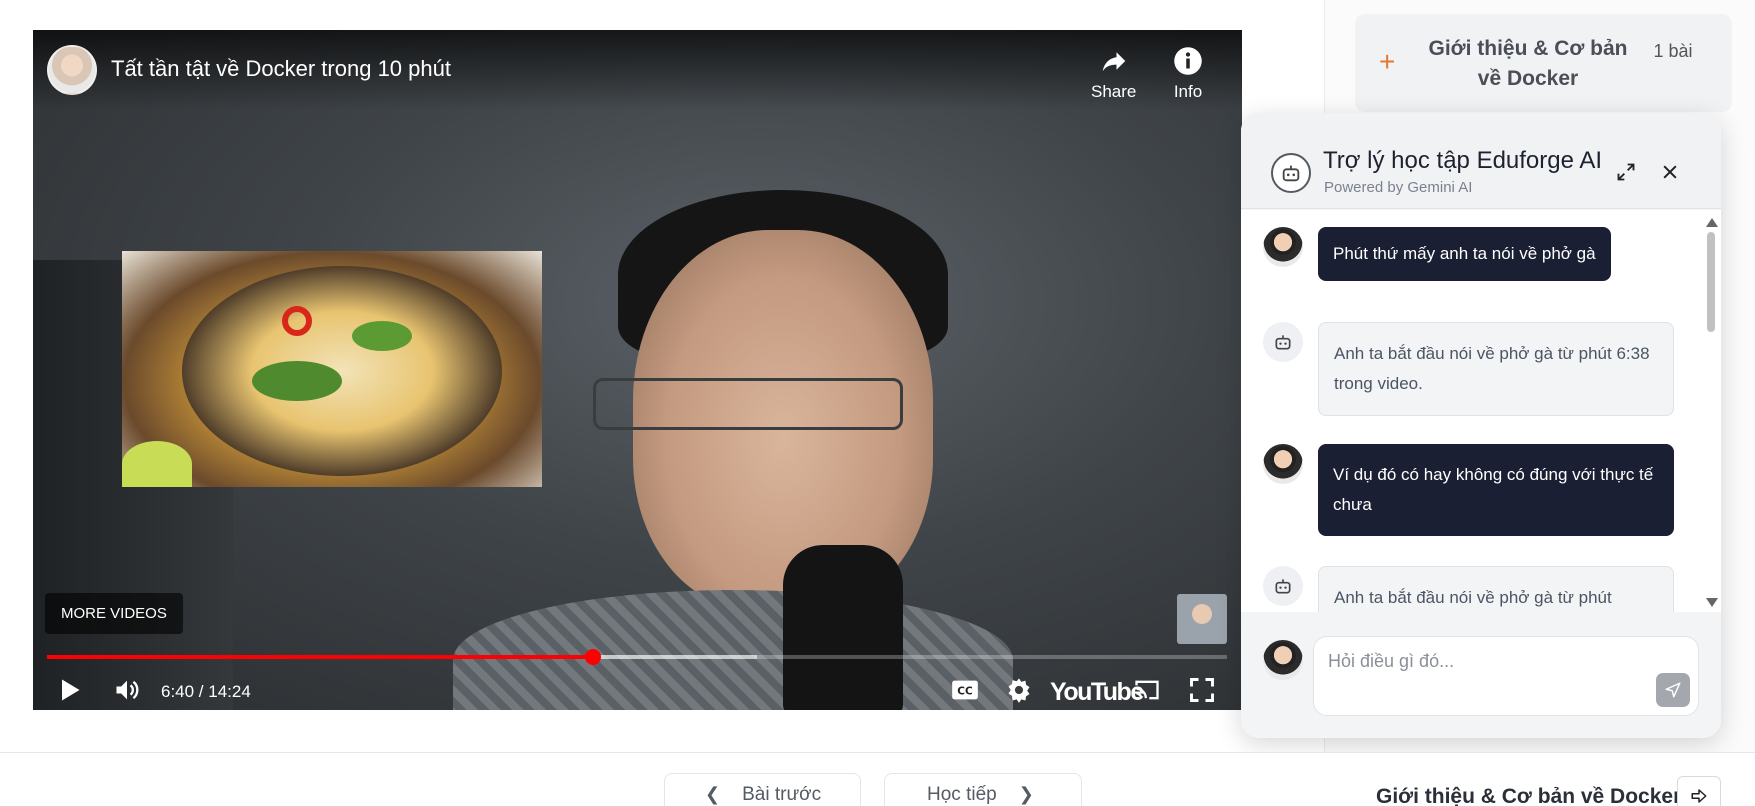 This screenshot has height=806, width=1755. What do you see at coordinates (1699, 796) in the screenshot?
I see `arrow-right-icon` at bounding box center [1699, 796].